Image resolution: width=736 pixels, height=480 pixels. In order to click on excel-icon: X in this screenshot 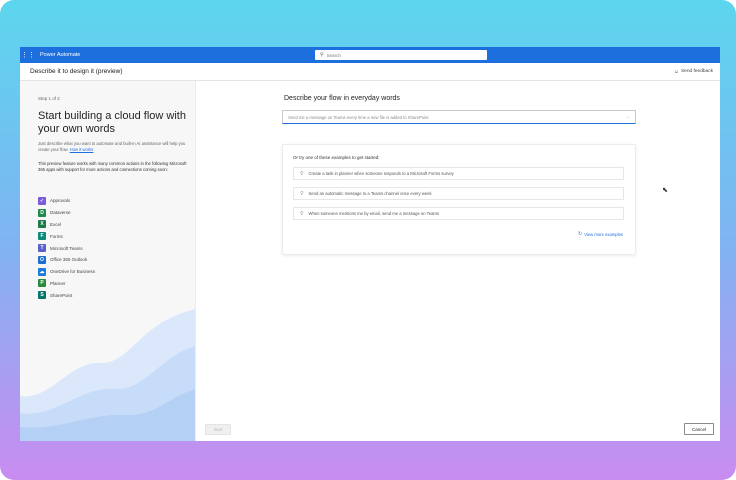, I will do `click(42, 224)`.